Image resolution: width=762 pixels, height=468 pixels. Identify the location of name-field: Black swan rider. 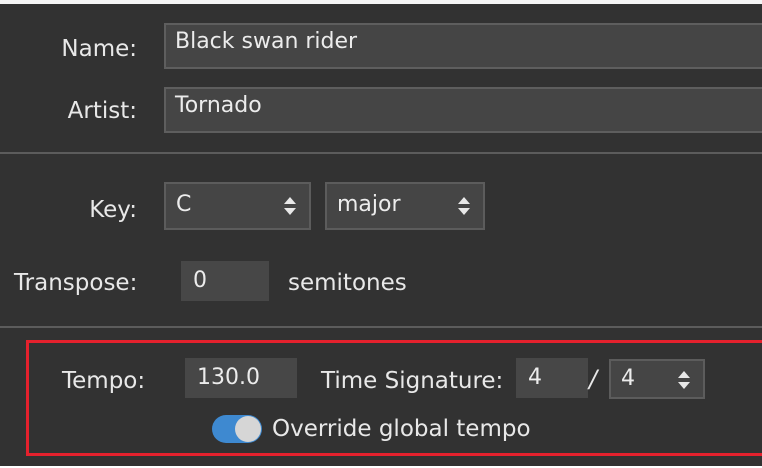
(463, 46).